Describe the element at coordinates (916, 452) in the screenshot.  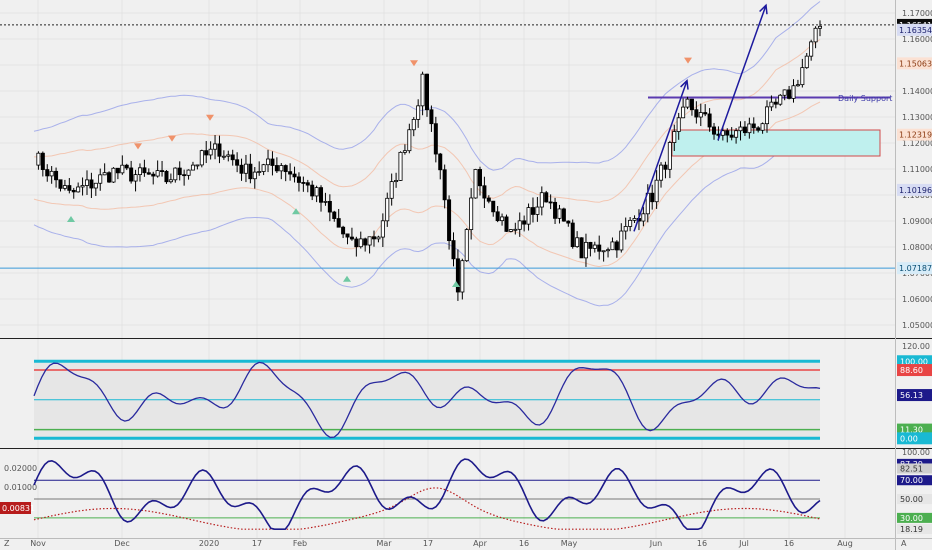
I see `lower-right-tick-label: 100.00` at that location.